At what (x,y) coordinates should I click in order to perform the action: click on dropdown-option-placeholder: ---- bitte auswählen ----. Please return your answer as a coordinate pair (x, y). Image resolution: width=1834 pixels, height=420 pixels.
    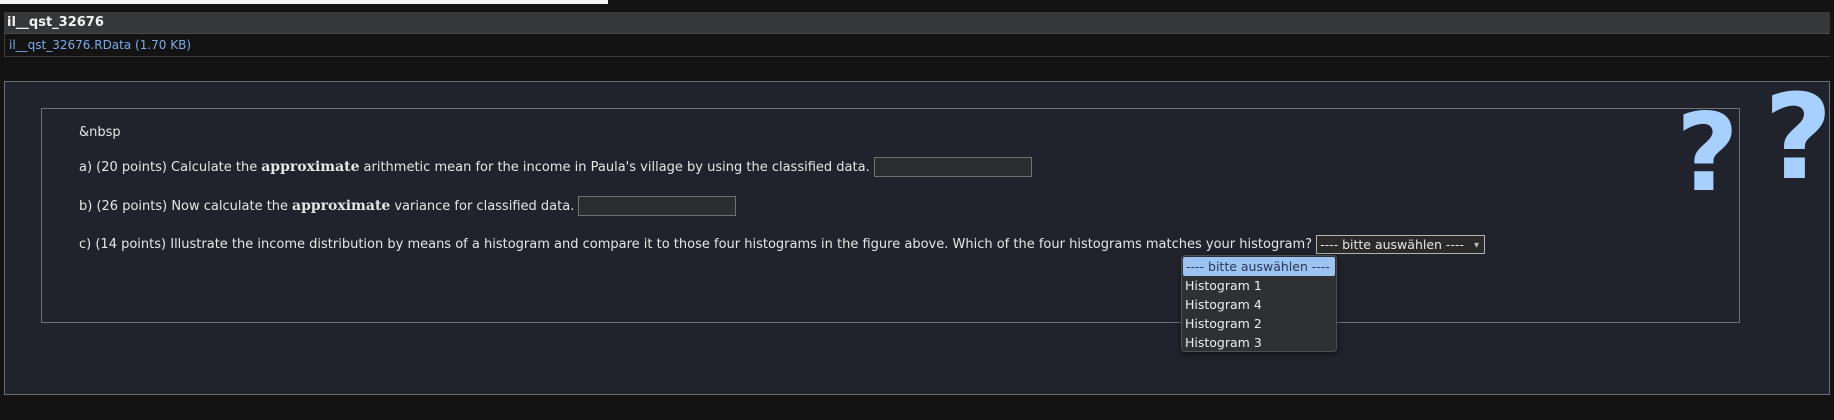
    Looking at the image, I should click on (1259, 266).